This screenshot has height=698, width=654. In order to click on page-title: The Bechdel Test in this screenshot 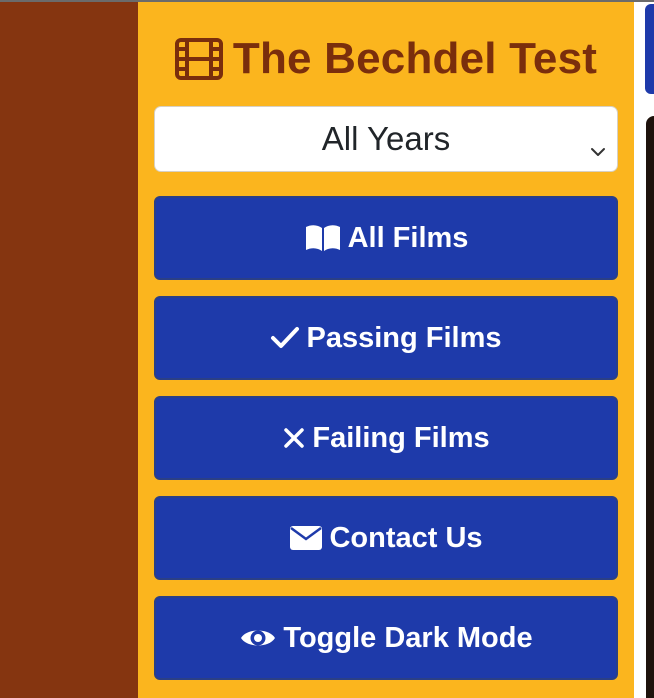, I will do `click(386, 59)`.